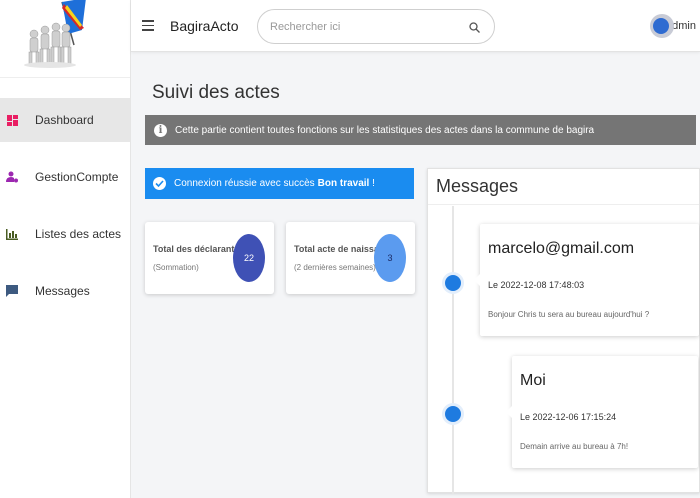 The width and height of the screenshot is (700, 498). What do you see at coordinates (62, 291) in the screenshot?
I see `sidebar-item-label: Messages` at bounding box center [62, 291].